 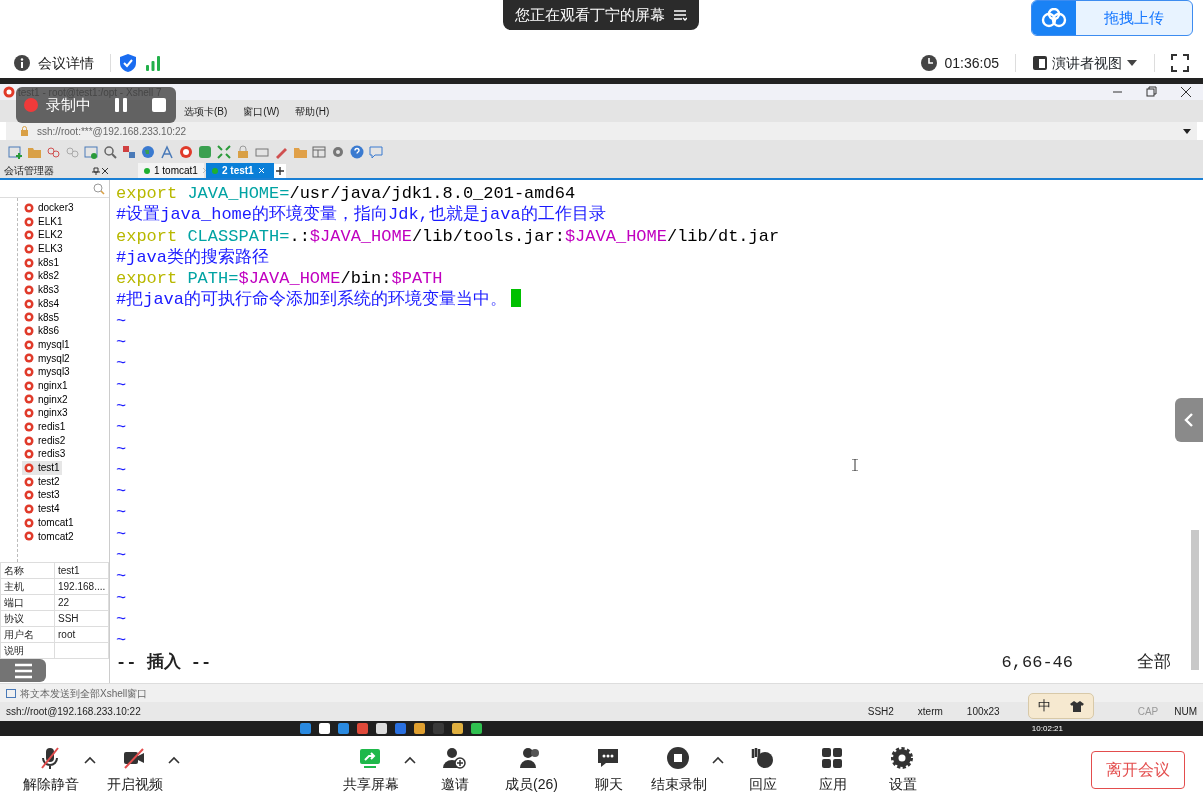 I want to click on status-item: CAP, so click(x=1148, y=712).